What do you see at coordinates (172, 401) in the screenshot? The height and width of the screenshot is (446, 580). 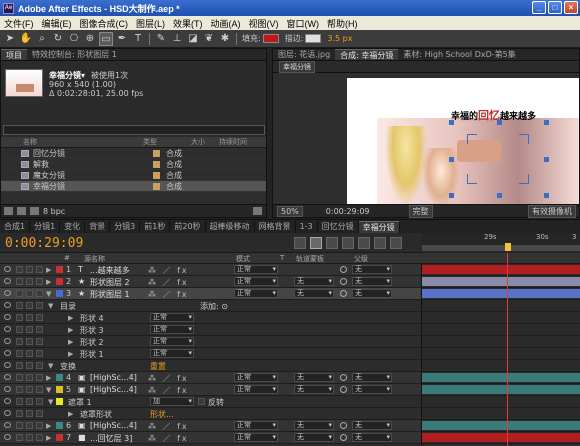 I see `shape-blend-dropdown: 加` at bounding box center [172, 401].